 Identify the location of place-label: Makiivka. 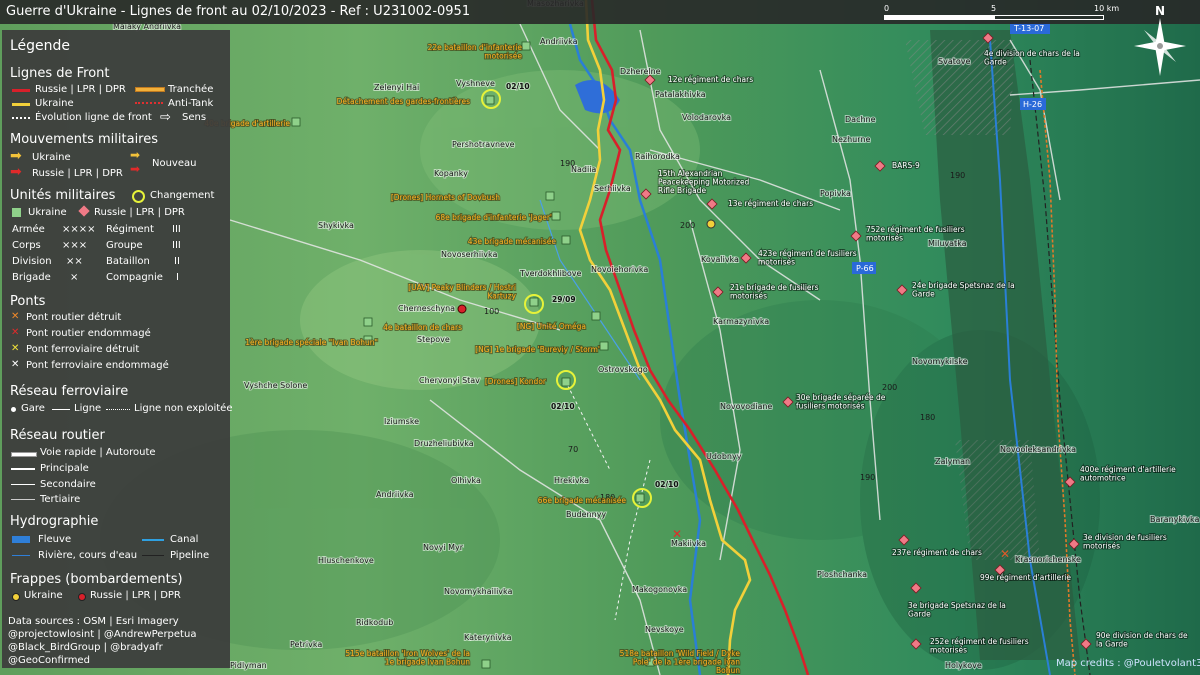
(688, 543).